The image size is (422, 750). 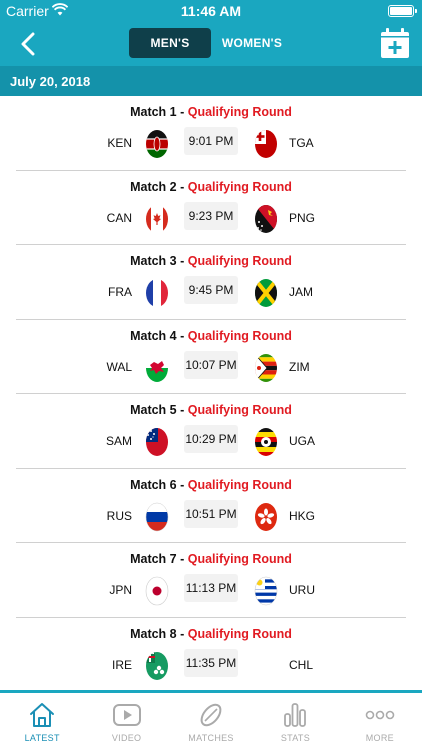 What do you see at coordinates (119, 143) in the screenshot?
I see `home-team-code: KEN` at bounding box center [119, 143].